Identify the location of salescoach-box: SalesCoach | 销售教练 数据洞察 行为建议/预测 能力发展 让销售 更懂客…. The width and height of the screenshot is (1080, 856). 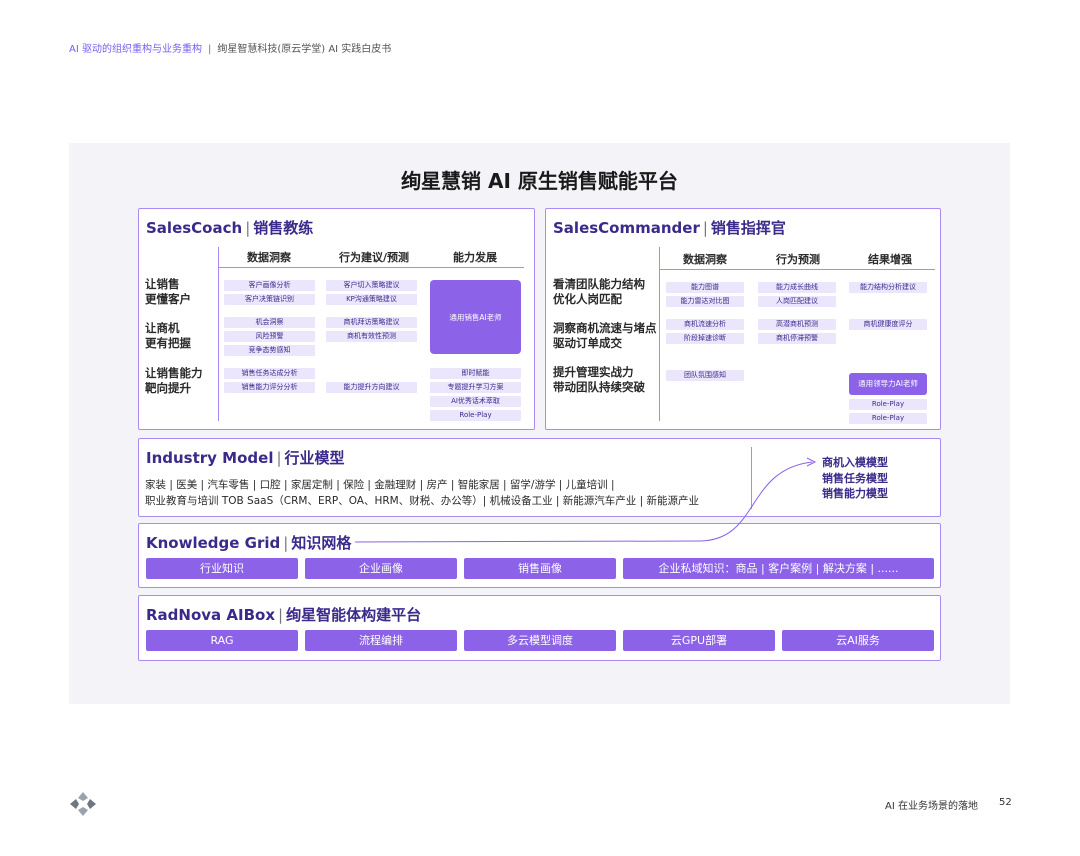
(336, 319).